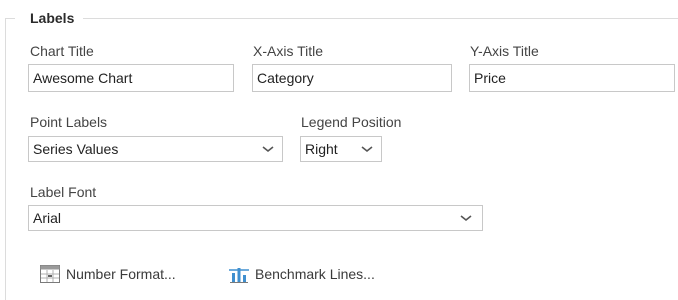  I want to click on section-legend: Labels, so click(54, 18).